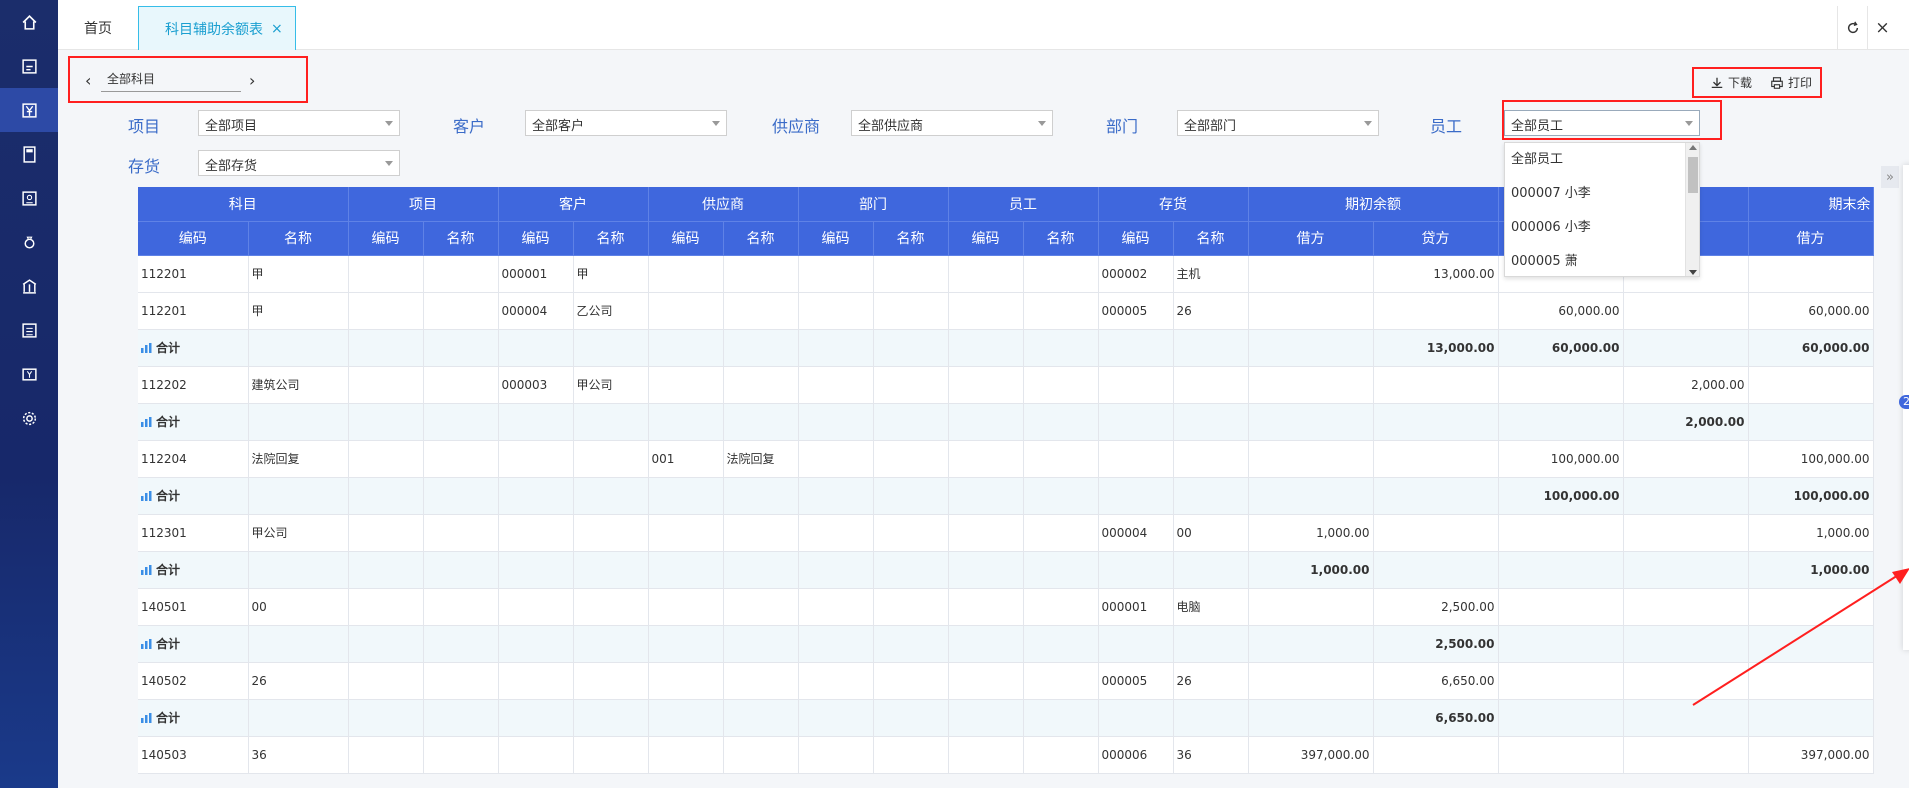 The image size is (1909, 788). Describe the element at coordinates (257, 80) in the screenshot. I see `next-subject-icon: ›` at that location.